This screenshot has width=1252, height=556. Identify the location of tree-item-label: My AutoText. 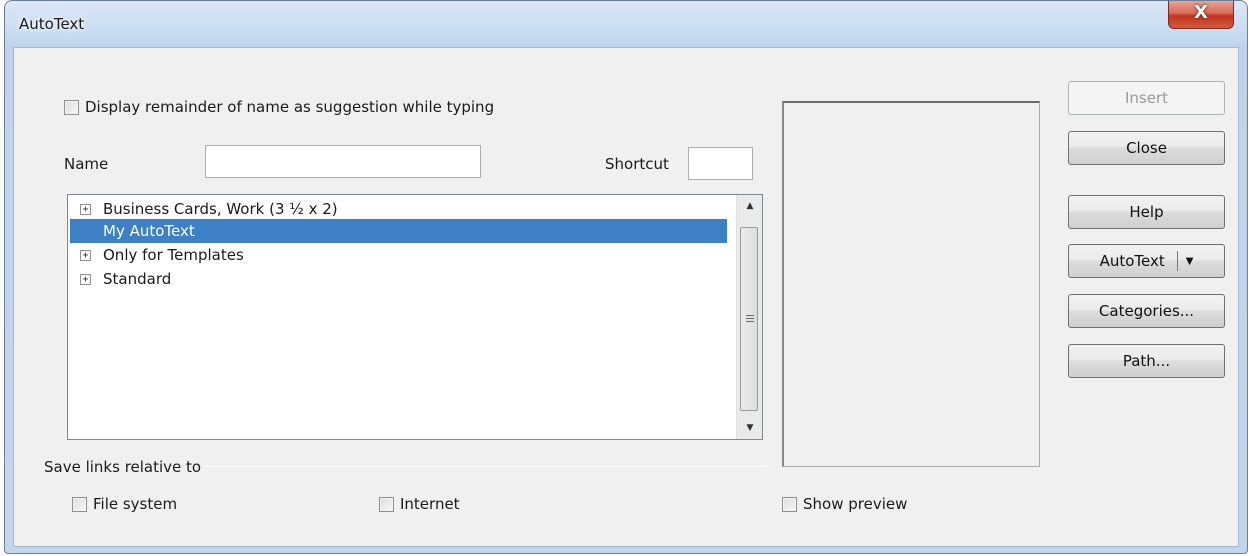
(149, 231).